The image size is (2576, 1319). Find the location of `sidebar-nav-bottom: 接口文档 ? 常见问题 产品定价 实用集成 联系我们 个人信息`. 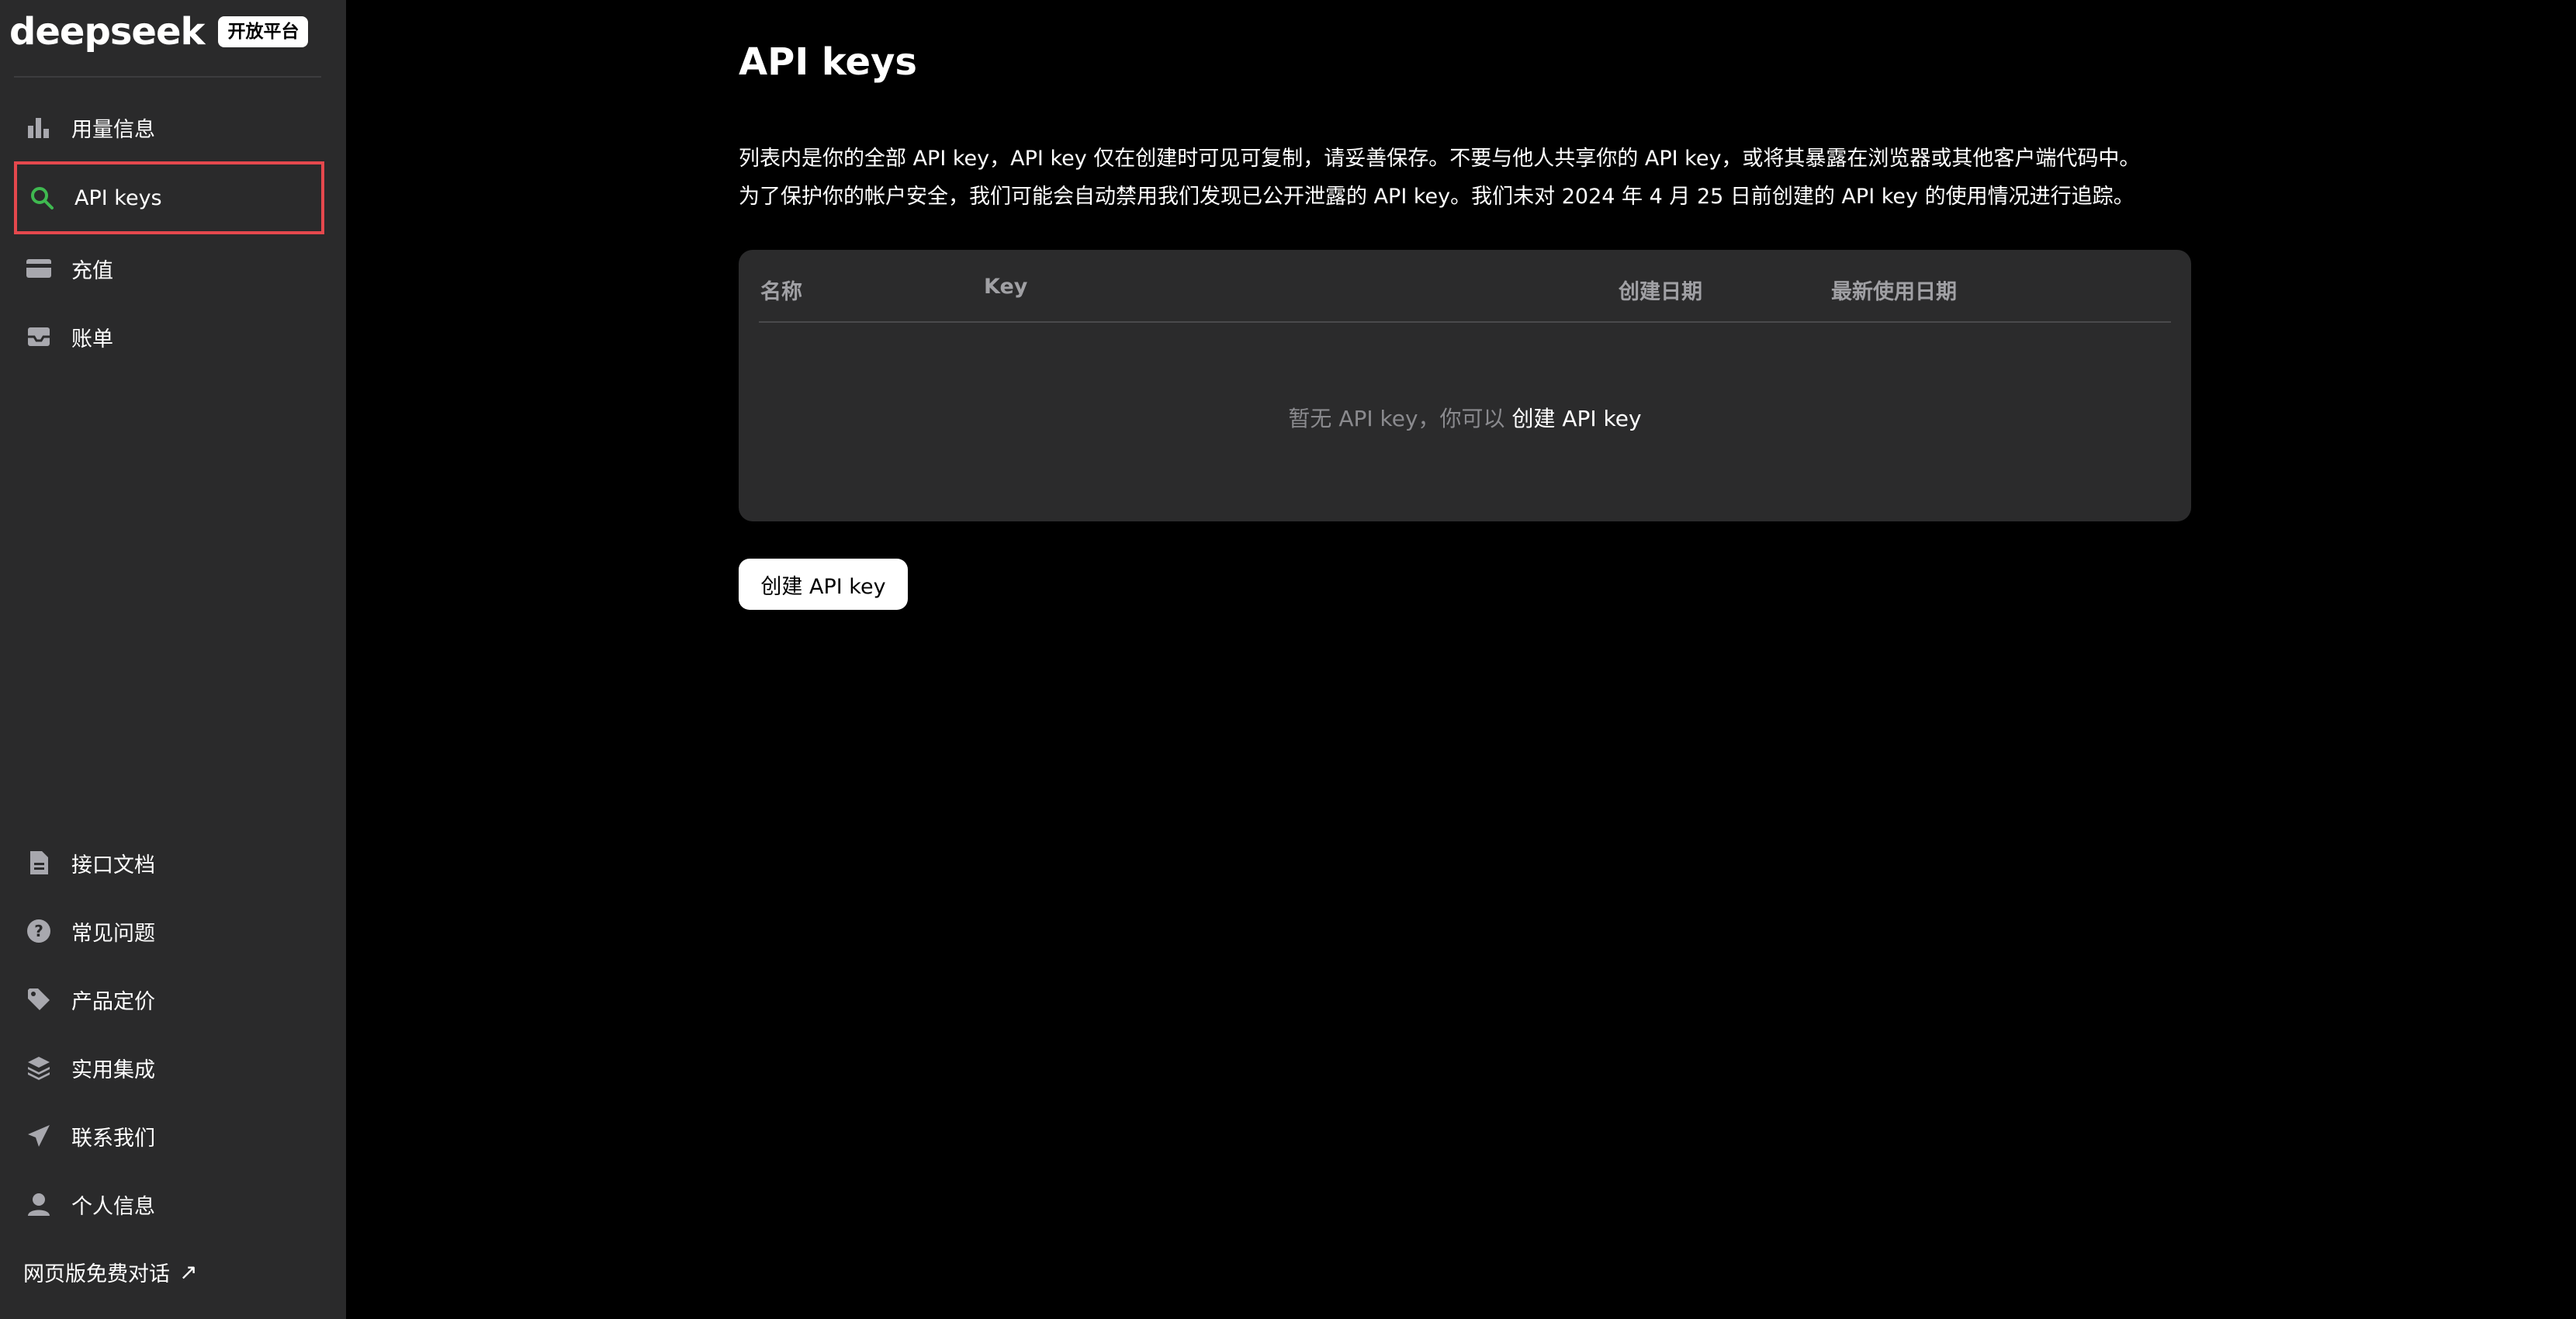

sidebar-nav-bottom: 接口文档 ? 常见问题 产品定价 实用集成 联系我们 个人信息 is located at coordinates (173, 1033).